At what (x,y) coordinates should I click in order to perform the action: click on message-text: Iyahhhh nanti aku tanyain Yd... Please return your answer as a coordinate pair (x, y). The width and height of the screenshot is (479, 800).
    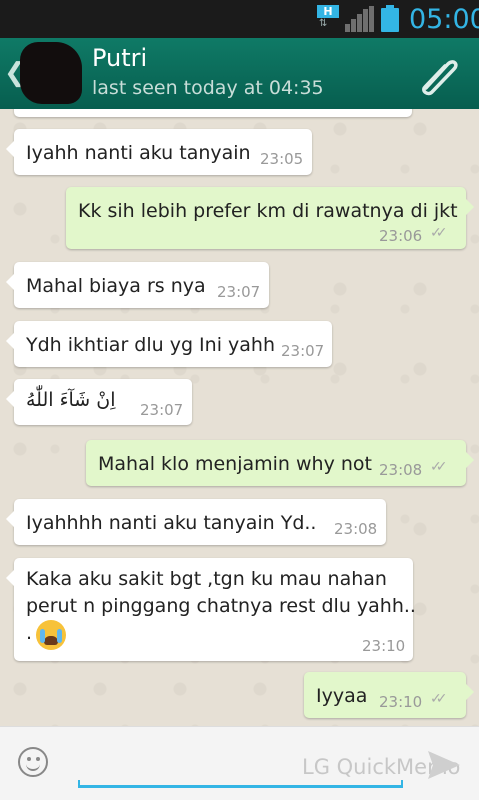
    Looking at the image, I should click on (171, 523).